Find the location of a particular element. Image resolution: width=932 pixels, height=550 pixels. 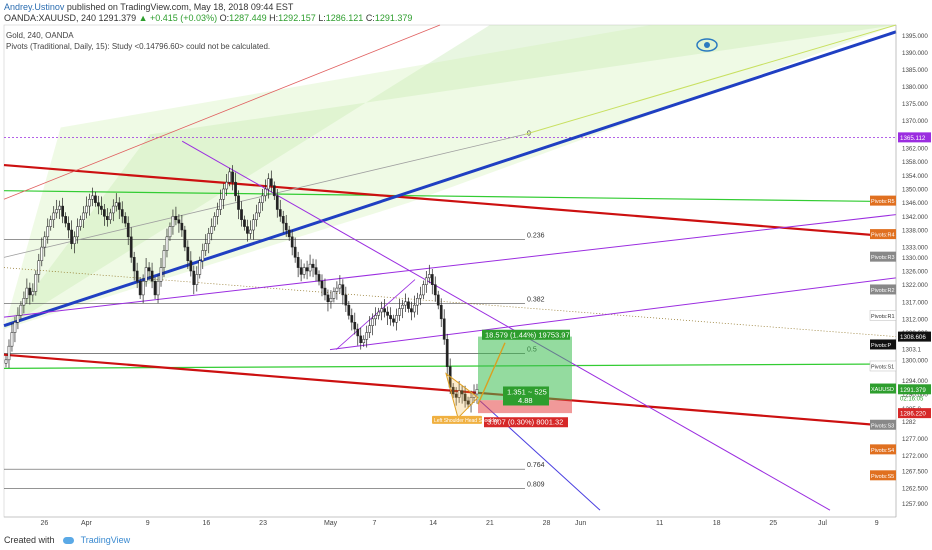

legend-title: Gold, 240, OANDA is located at coordinates (40, 35).